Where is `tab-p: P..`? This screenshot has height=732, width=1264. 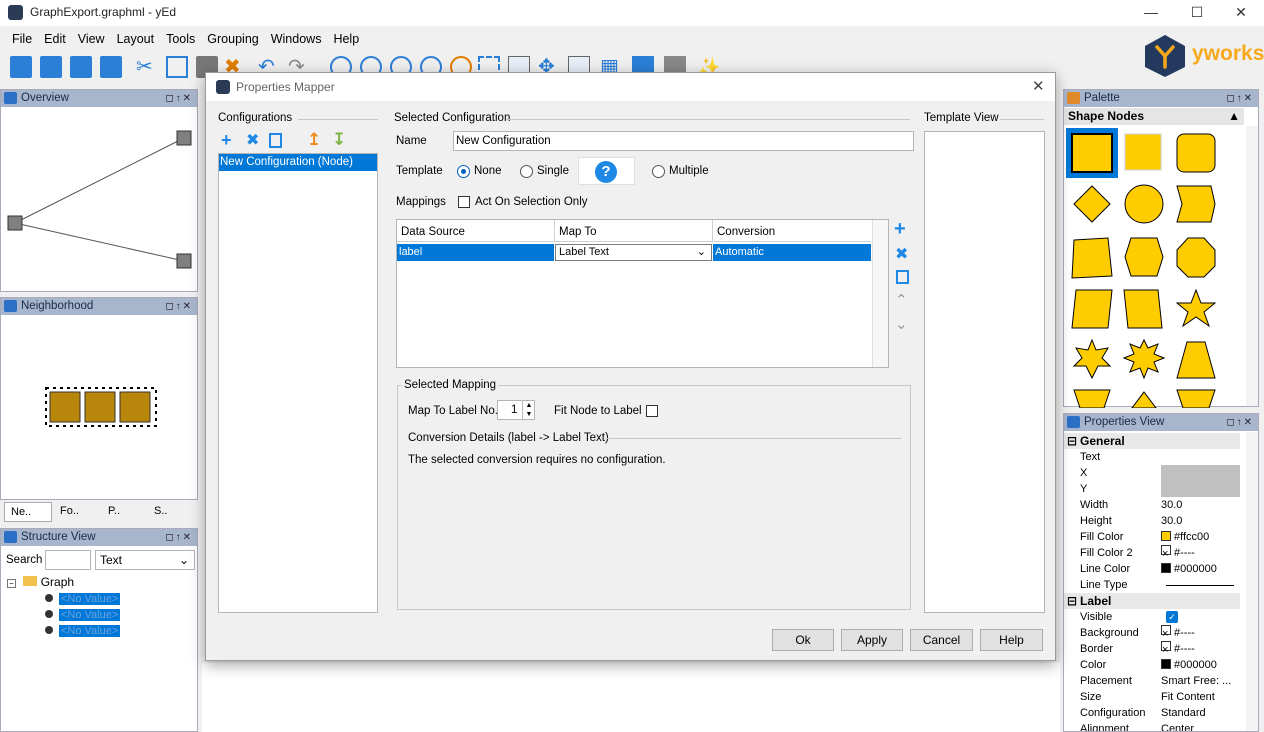
tab-p: P.. is located at coordinates (124, 512).